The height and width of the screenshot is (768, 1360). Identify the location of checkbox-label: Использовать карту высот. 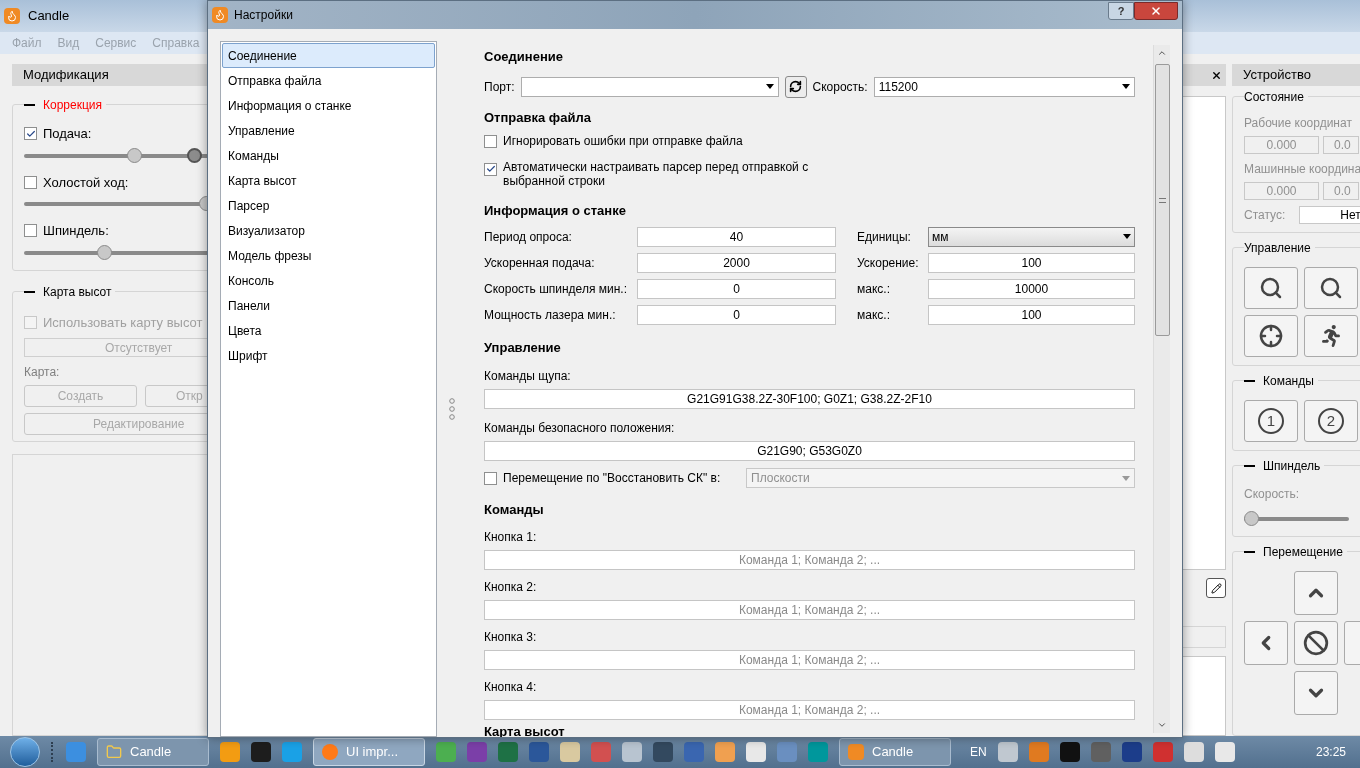
(123, 322).